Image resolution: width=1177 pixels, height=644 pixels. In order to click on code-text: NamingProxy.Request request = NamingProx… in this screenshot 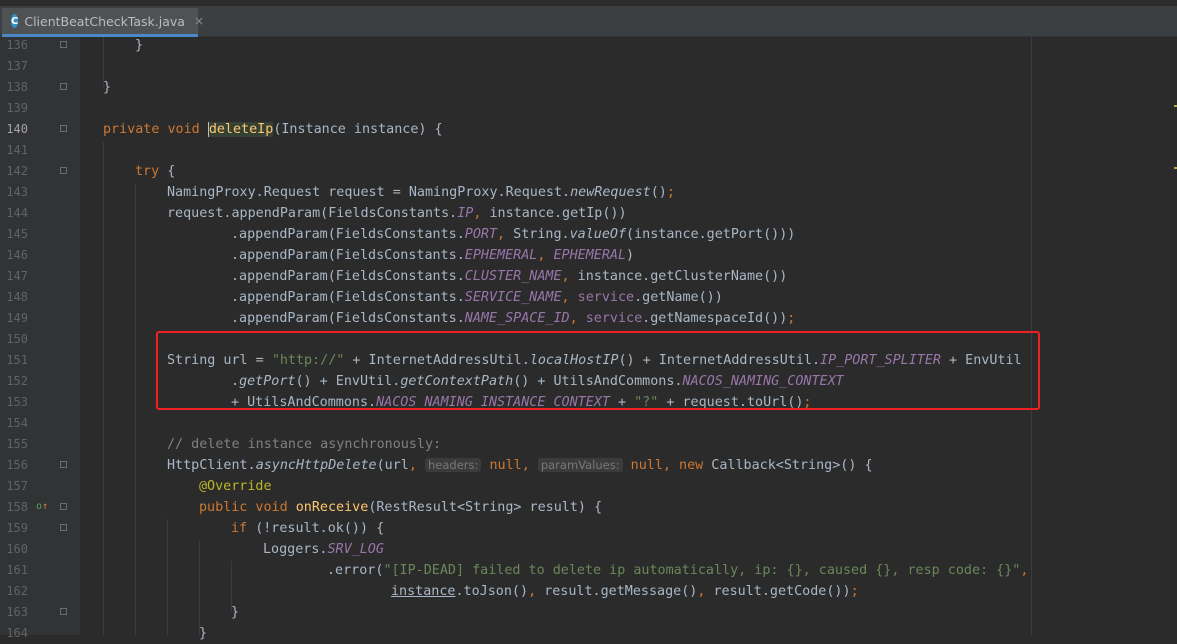, I will do `click(421, 192)`.